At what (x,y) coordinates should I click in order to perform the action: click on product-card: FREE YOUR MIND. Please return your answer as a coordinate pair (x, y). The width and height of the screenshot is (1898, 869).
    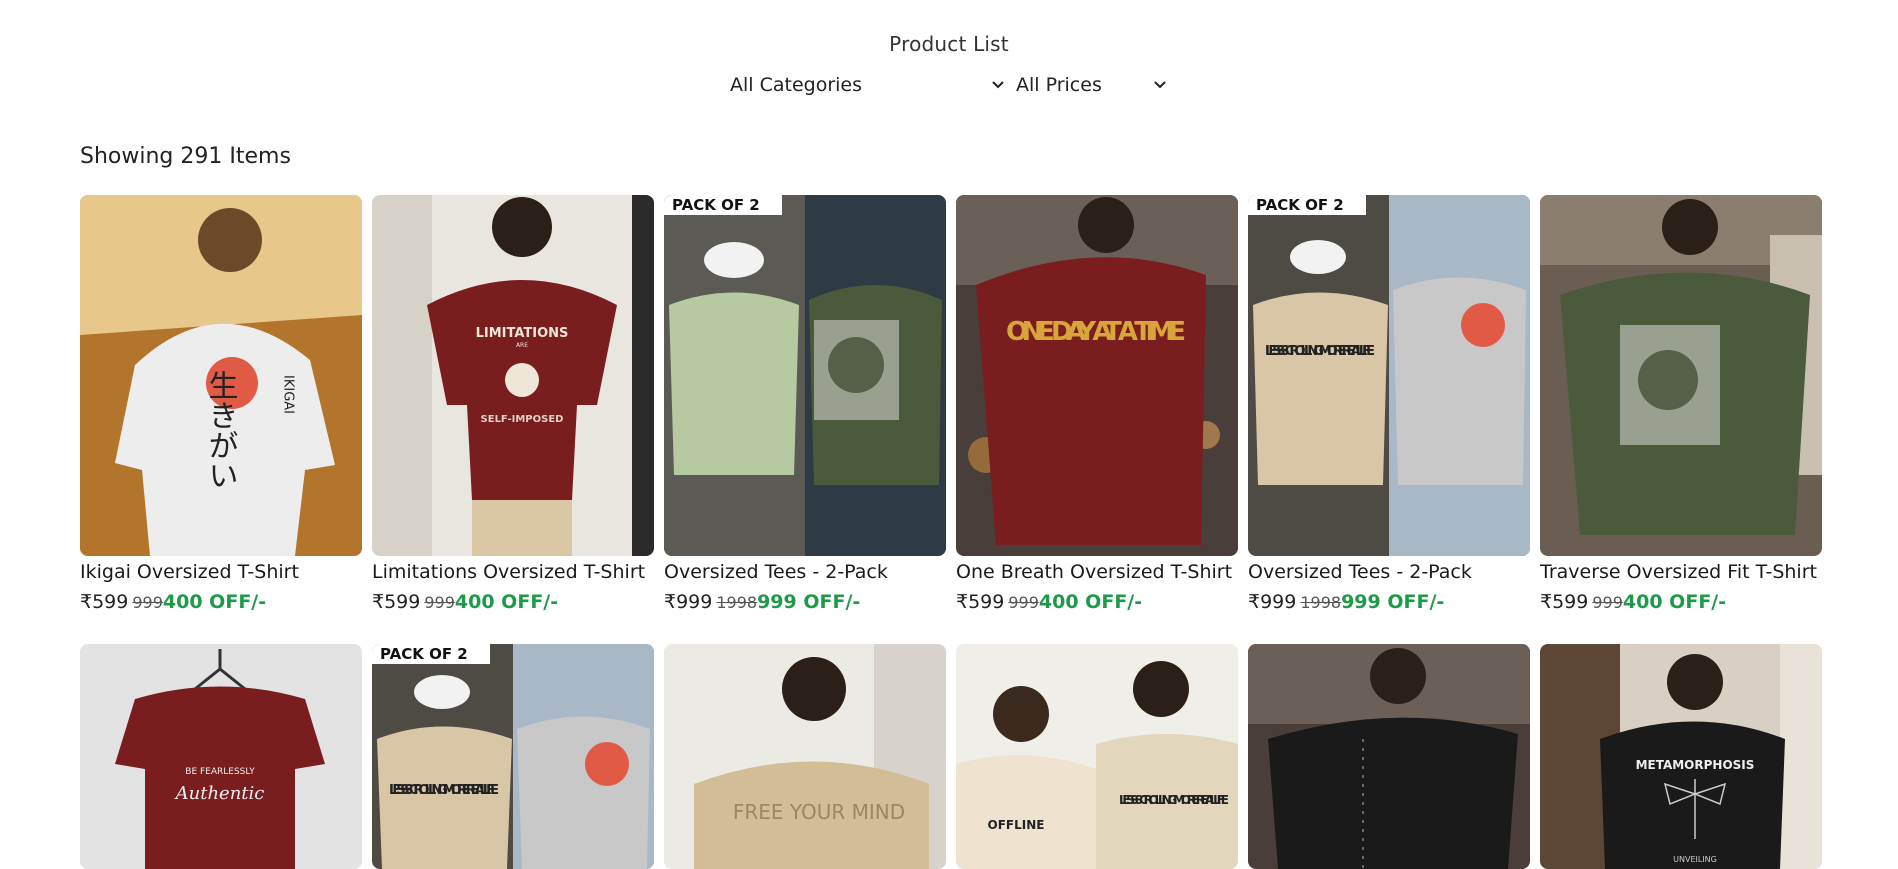
    Looking at the image, I should click on (805, 756).